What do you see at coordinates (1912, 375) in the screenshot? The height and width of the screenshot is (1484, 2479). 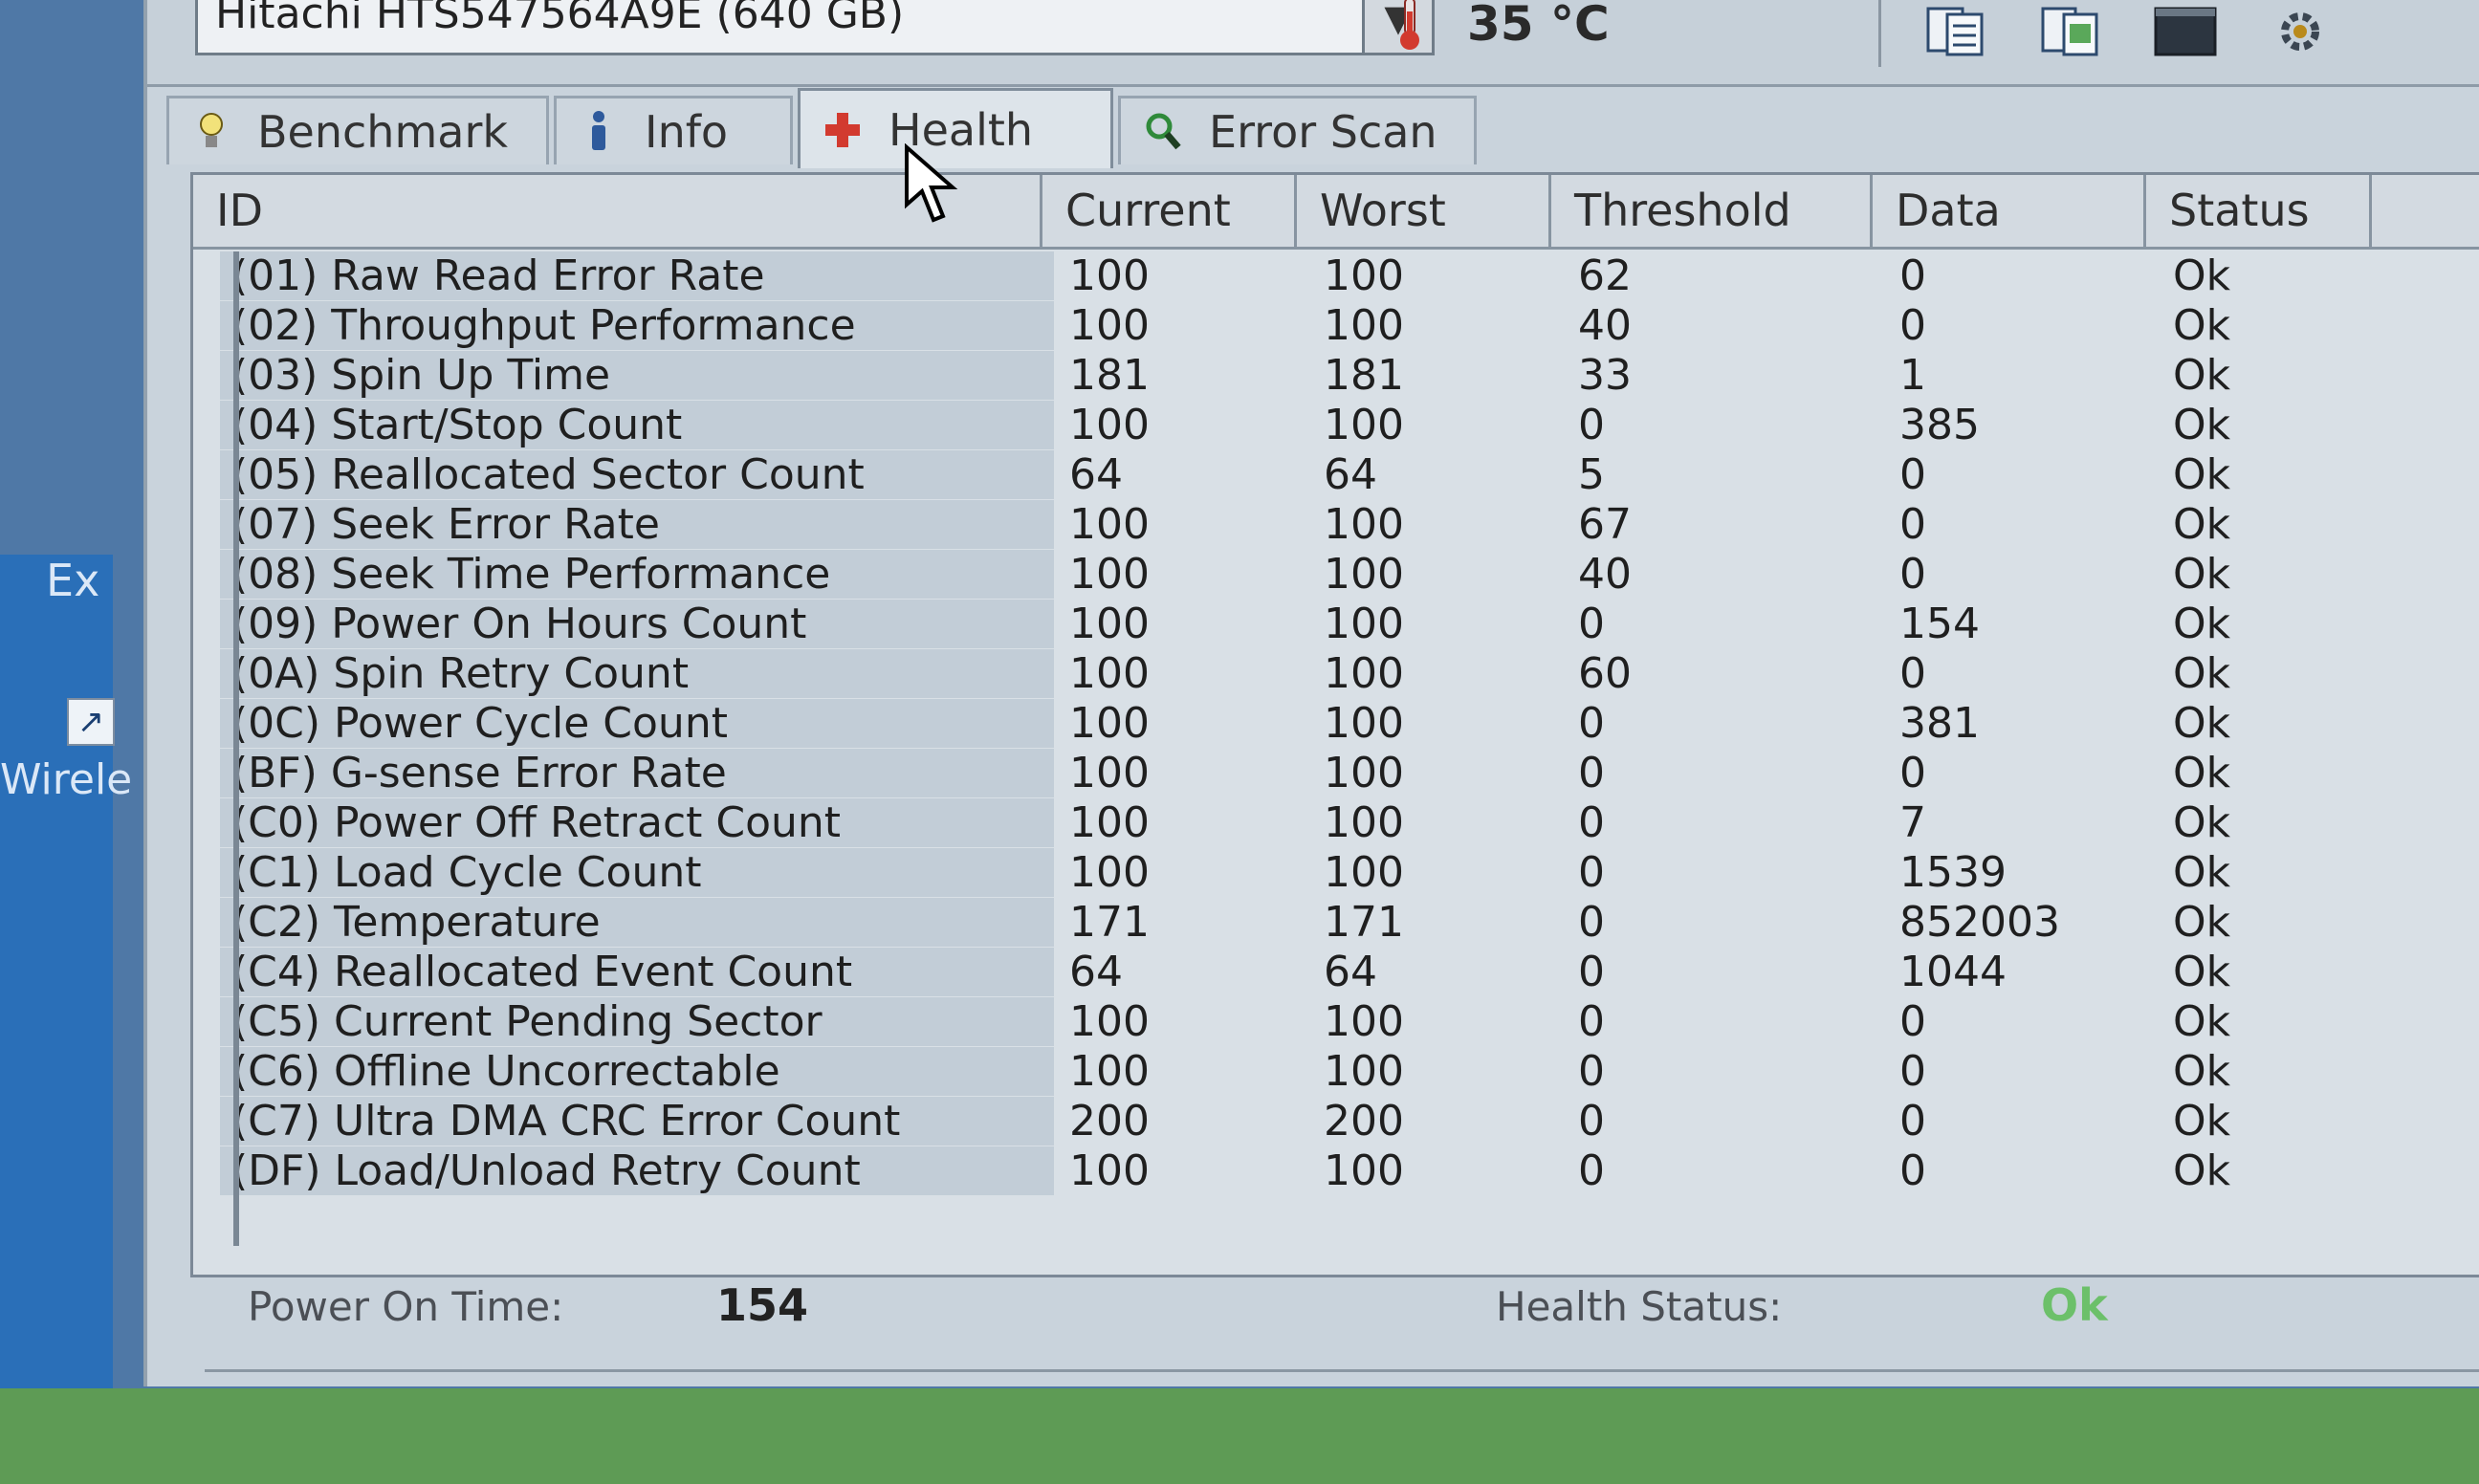 I see `cell-data: 1` at bounding box center [1912, 375].